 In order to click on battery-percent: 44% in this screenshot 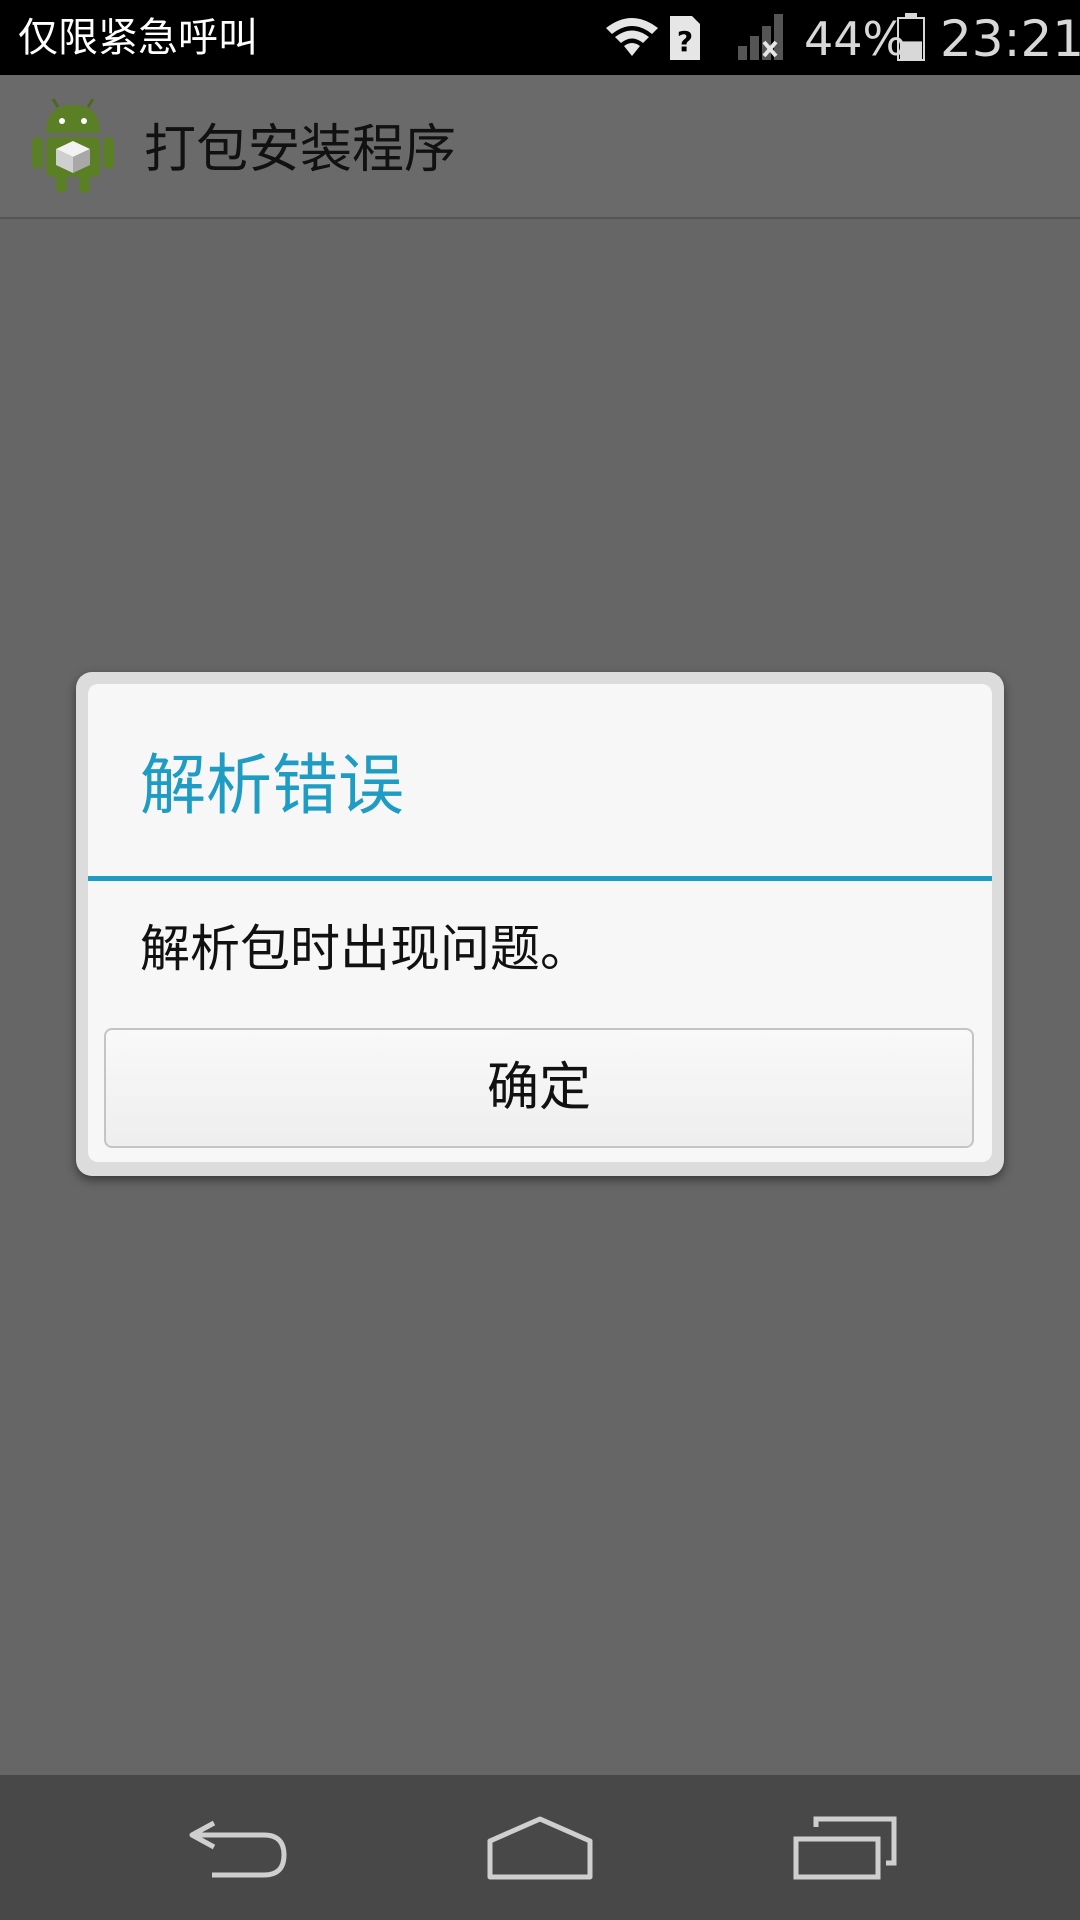, I will do `click(855, 39)`.